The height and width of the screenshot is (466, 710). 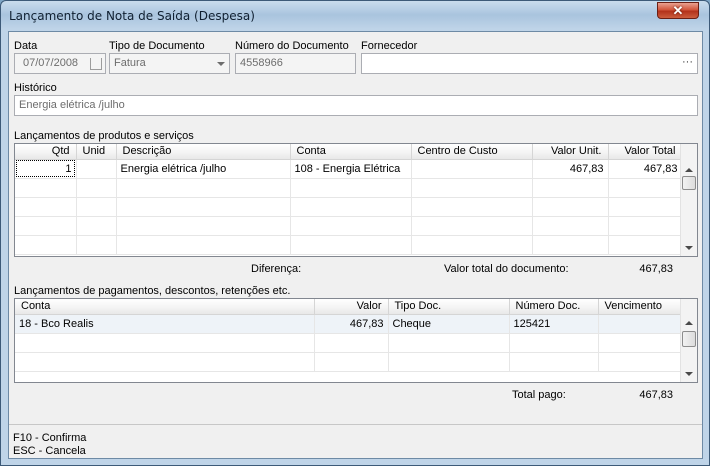 I want to click on cell-qtd: 1, so click(x=46, y=169).